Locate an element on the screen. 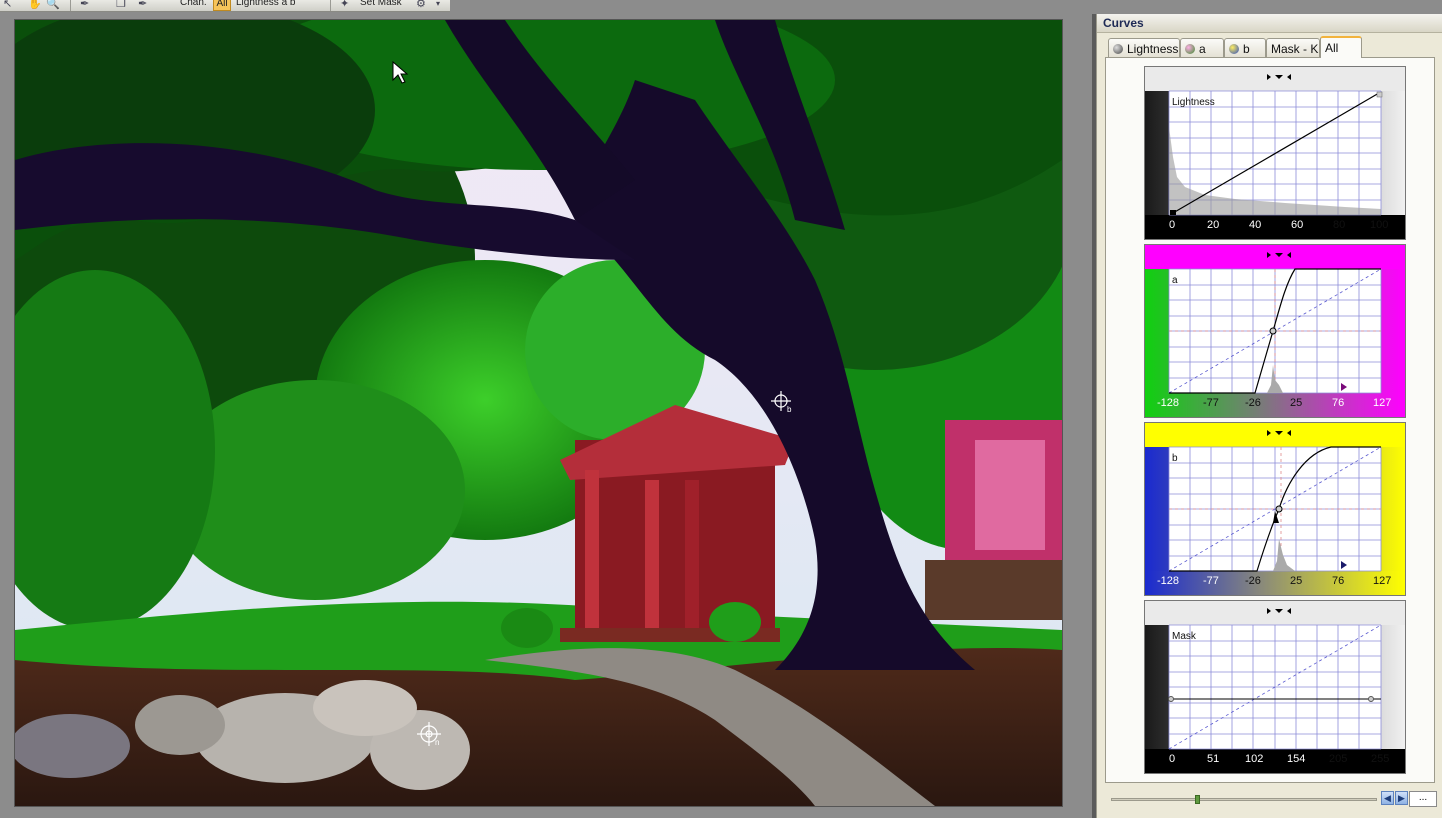 The width and height of the screenshot is (1442, 818). mask-curve-editor: Mask 0 51 102 154 205 255 is located at coordinates (1275, 687).